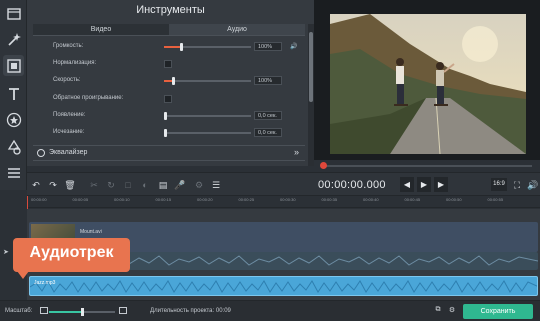  Describe the element at coordinates (13, 13) in the screenshot. I see `clip-icon` at that location.